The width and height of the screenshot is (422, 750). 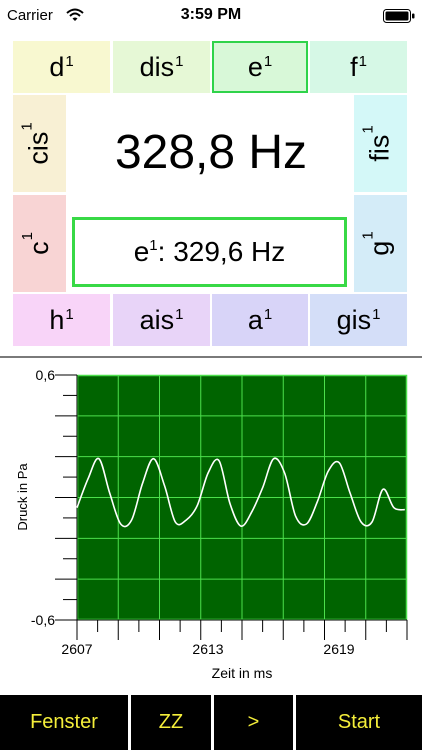 What do you see at coordinates (22, 497) in the screenshot?
I see `y-axis-label: Druck in Pa` at bounding box center [22, 497].